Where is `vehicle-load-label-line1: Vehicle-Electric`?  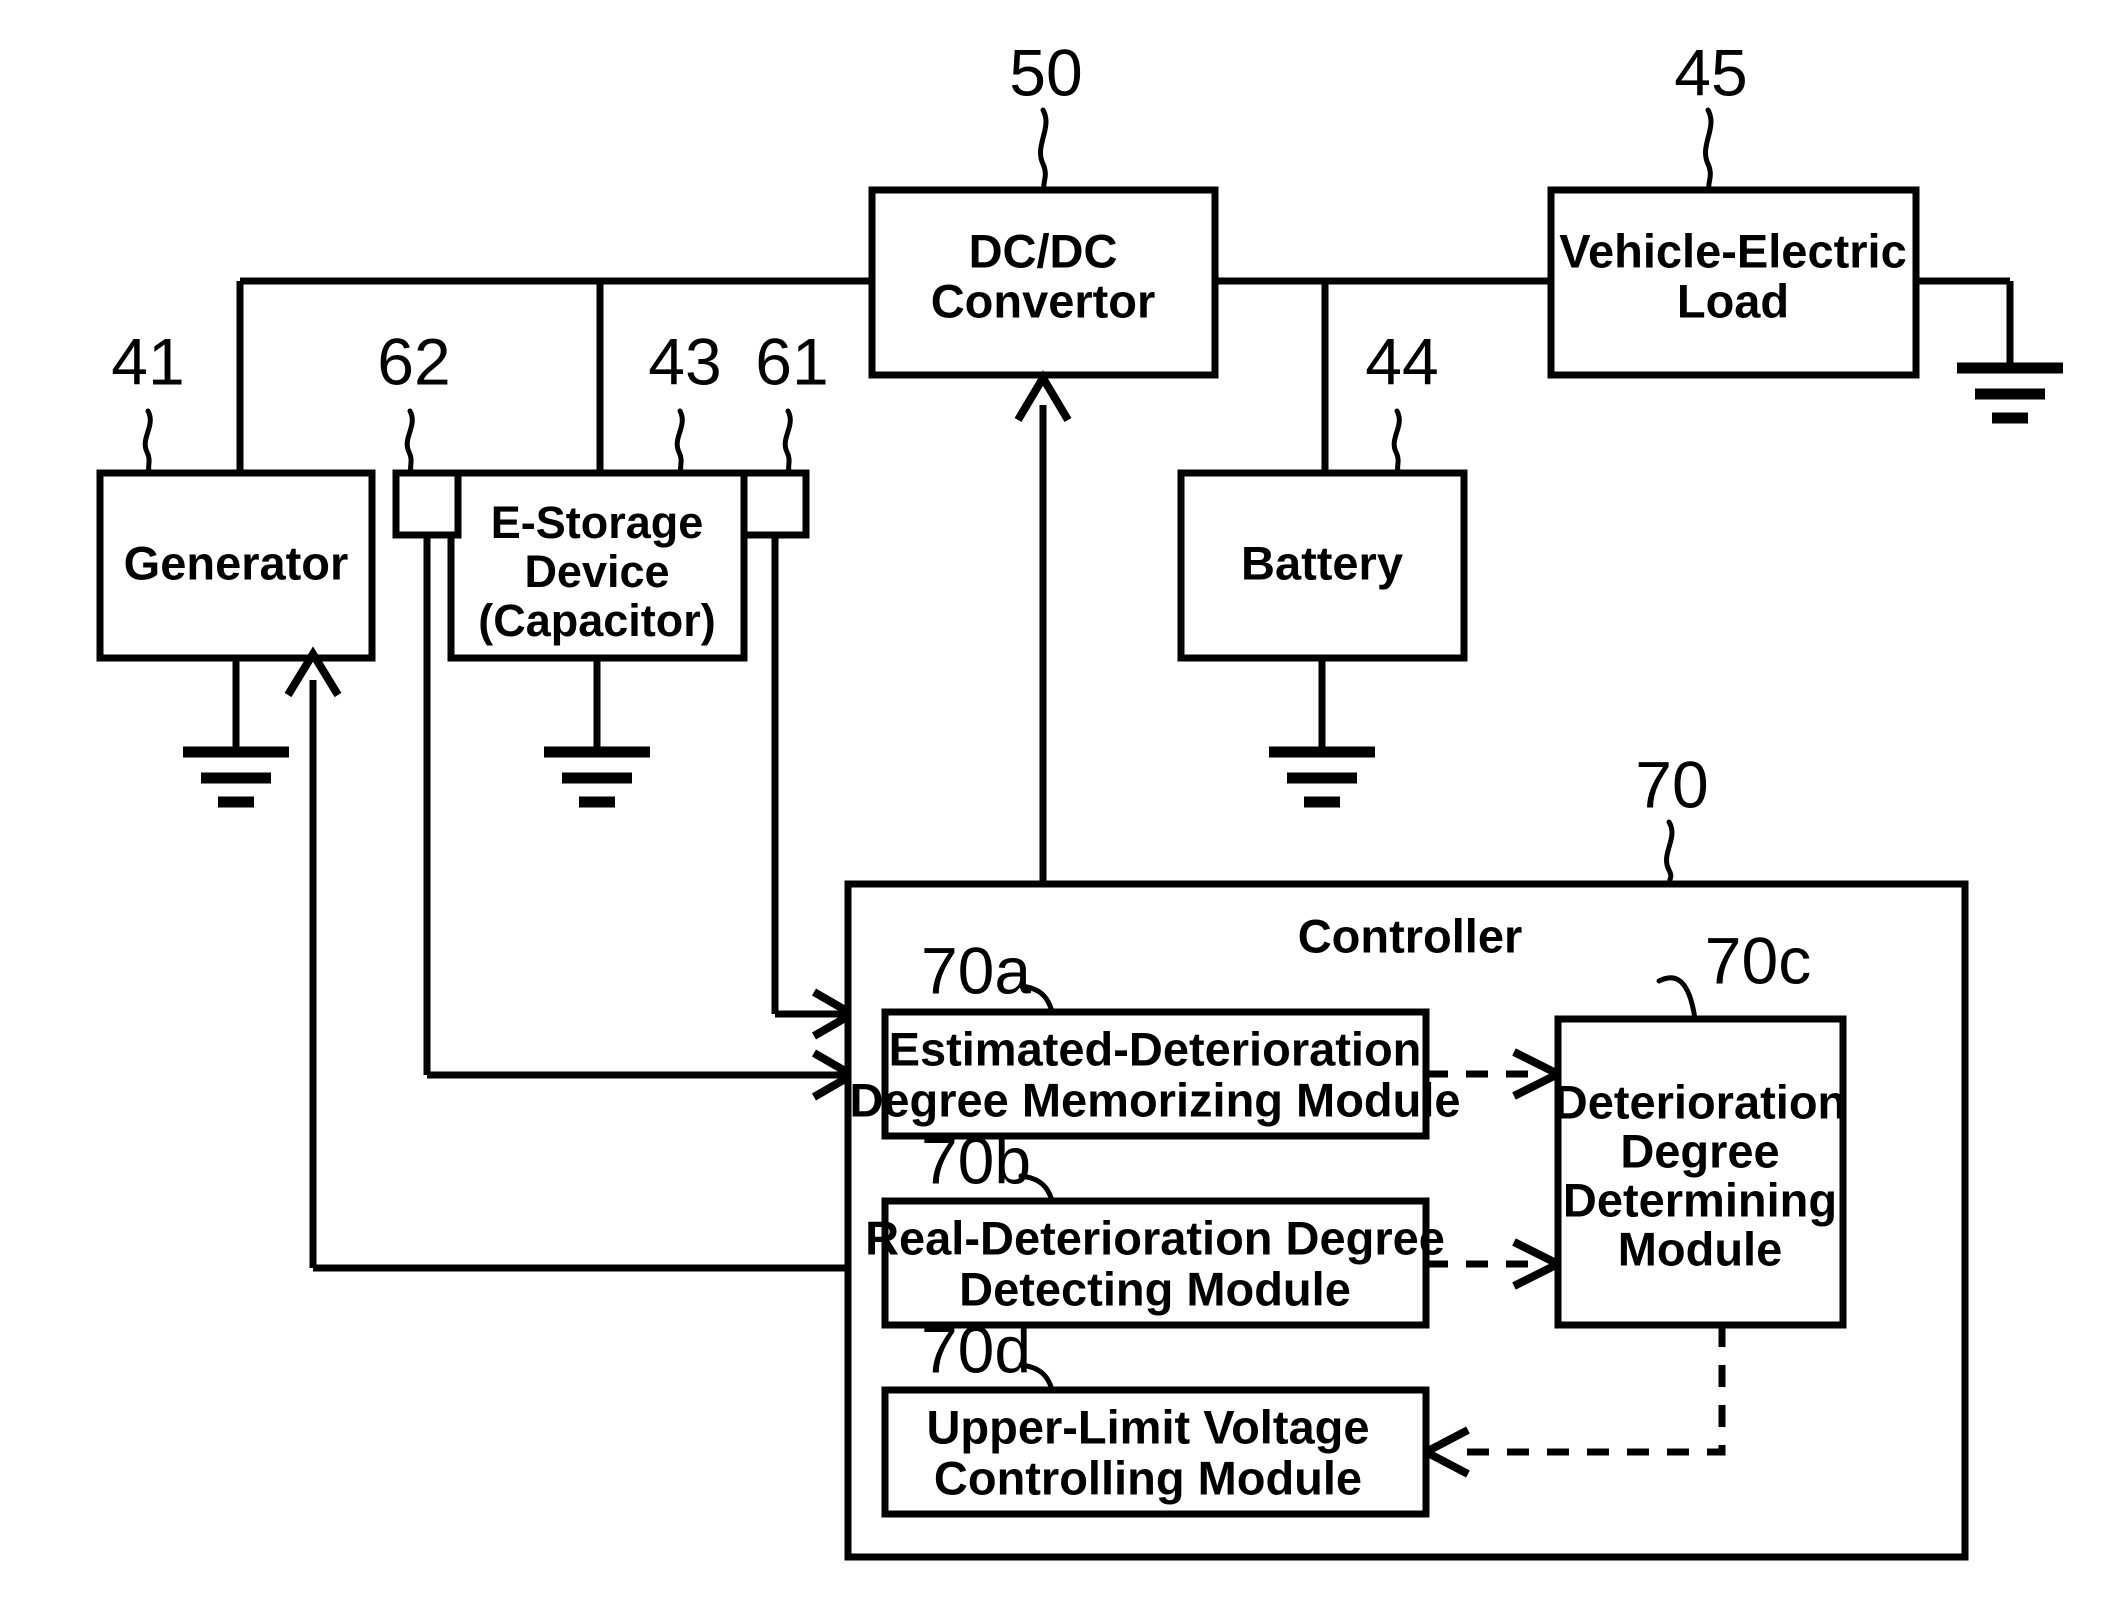
vehicle-load-label-line1: Vehicle-Electric is located at coordinates (1732, 250).